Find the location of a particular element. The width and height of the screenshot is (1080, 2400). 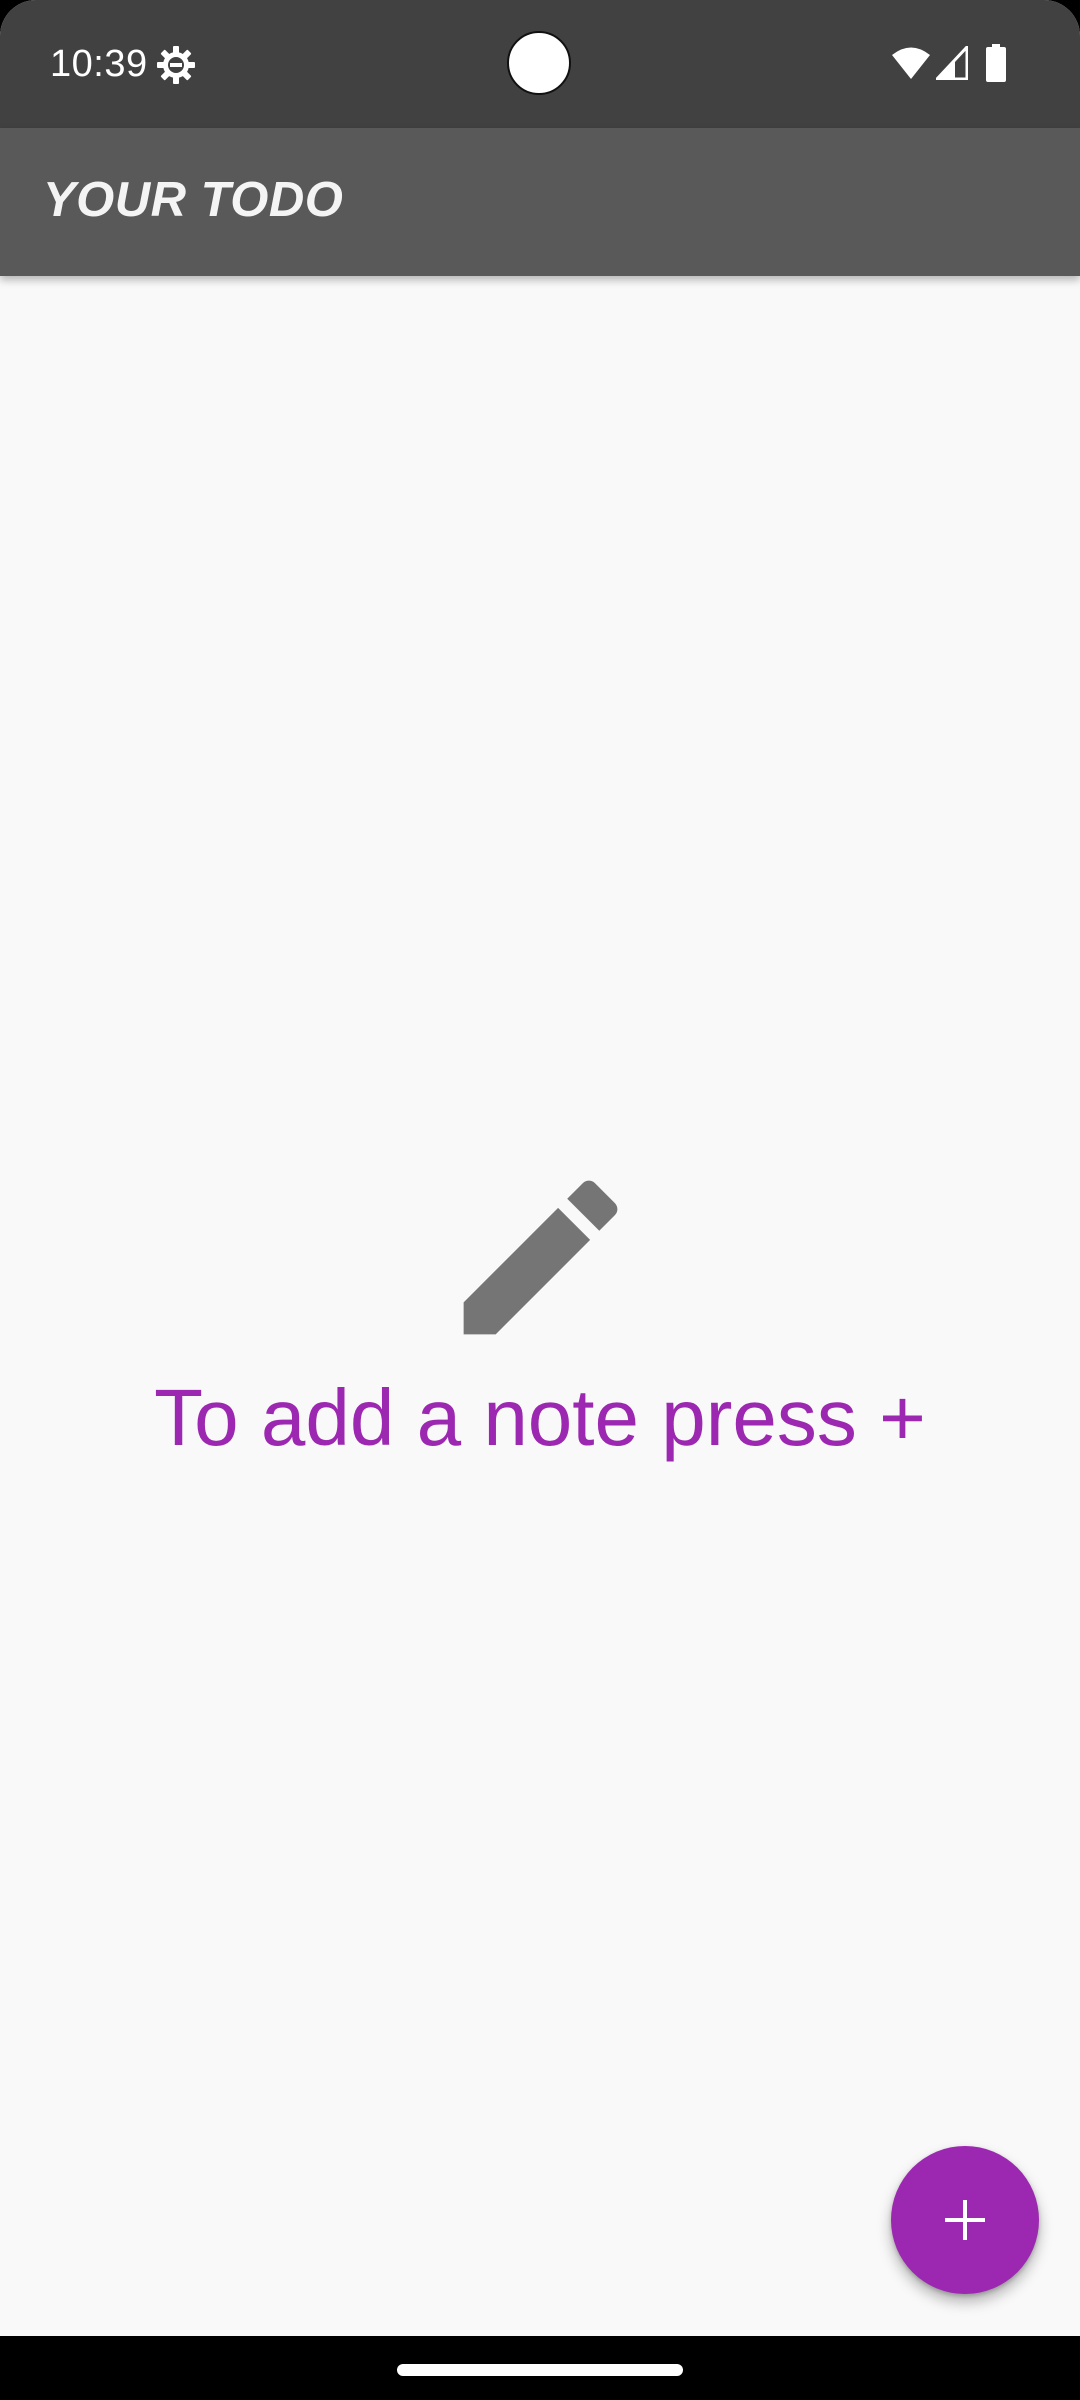

status-time: 10:39 is located at coordinates (99, 64).